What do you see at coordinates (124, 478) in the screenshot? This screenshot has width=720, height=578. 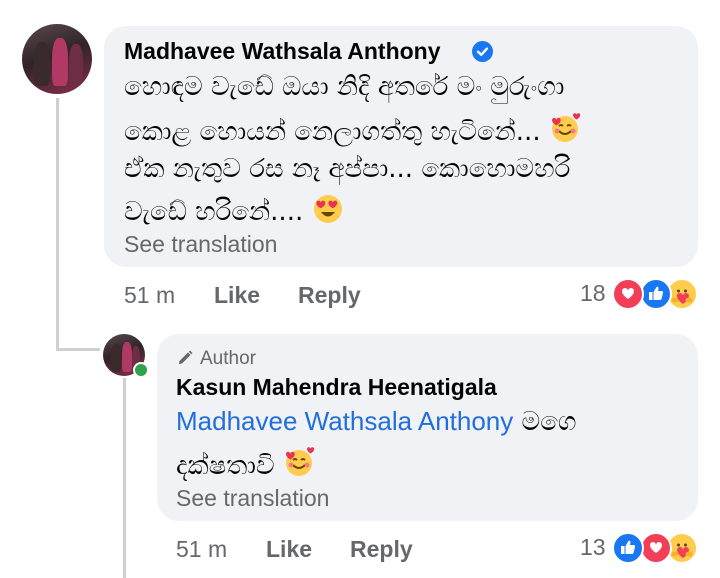 I see `reply-thread-line` at bounding box center [124, 478].